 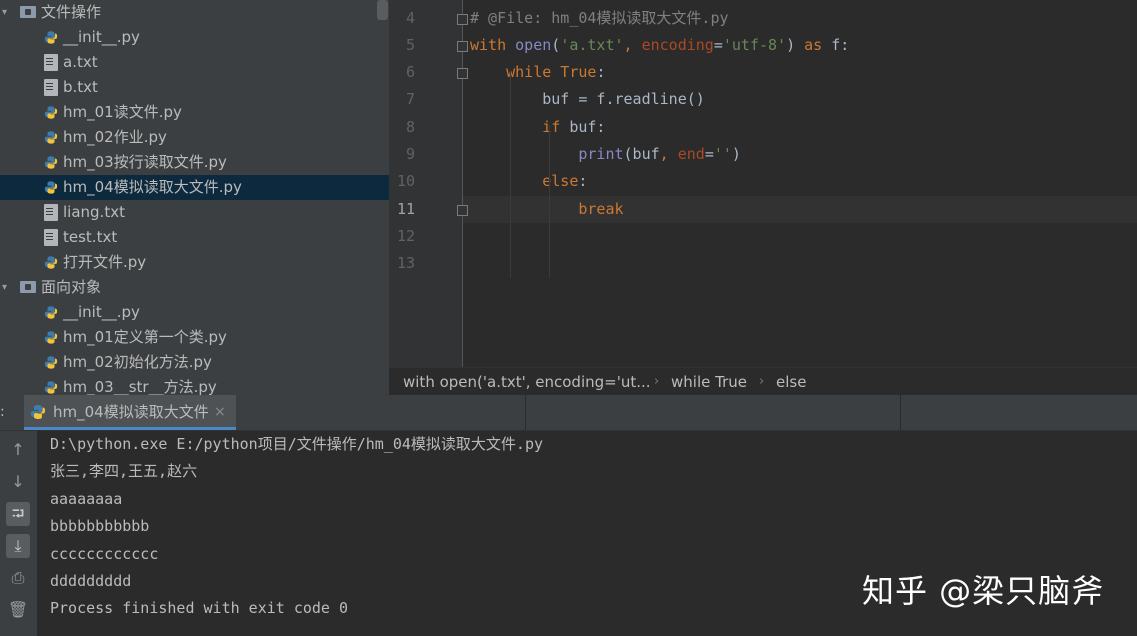 What do you see at coordinates (18, 578) in the screenshot?
I see `print-icon: ⎙` at bounding box center [18, 578].